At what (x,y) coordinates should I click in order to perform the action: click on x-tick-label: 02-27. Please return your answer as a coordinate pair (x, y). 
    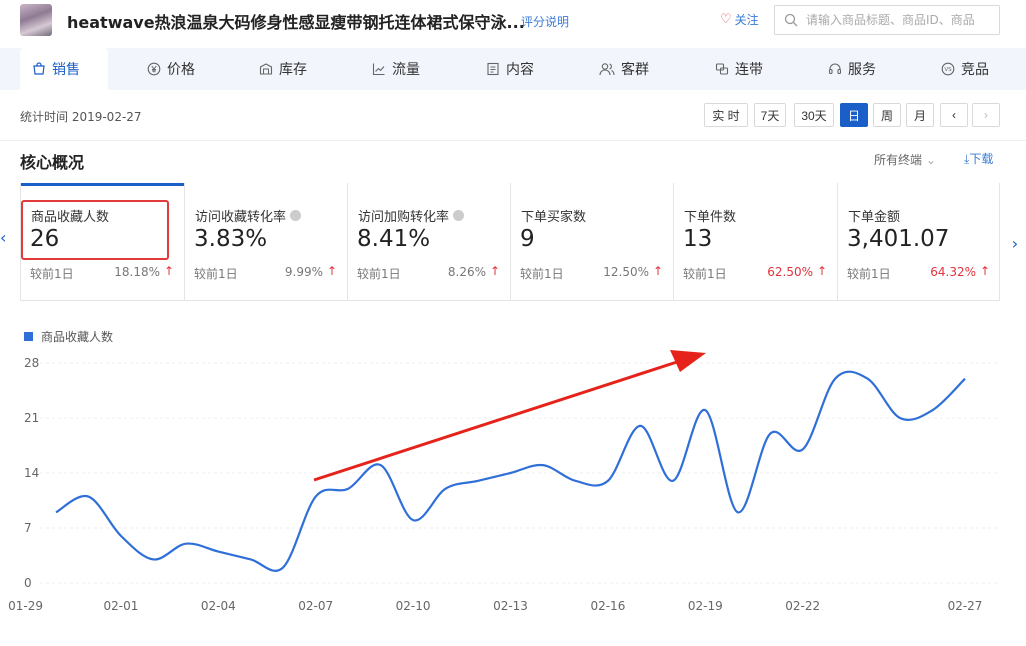
    Looking at the image, I should click on (965, 606).